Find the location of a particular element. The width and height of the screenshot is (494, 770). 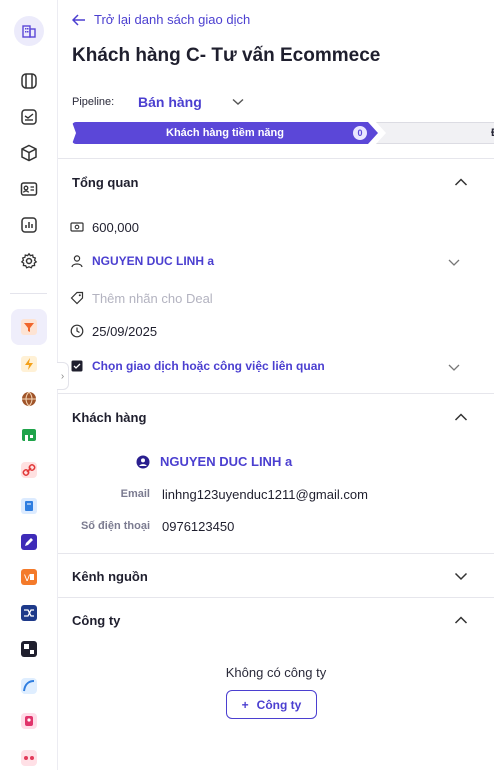

deal-tag-input: Thêm nhãn cho Deal is located at coordinates (140, 298).